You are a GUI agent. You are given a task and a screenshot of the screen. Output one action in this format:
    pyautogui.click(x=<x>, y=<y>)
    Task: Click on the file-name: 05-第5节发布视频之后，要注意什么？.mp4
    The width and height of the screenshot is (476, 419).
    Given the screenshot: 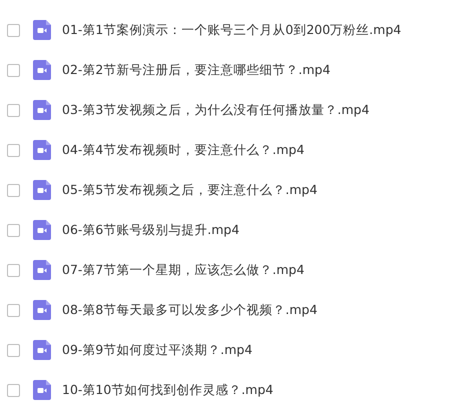 What is the action you would take?
    pyautogui.click(x=190, y=190)
    